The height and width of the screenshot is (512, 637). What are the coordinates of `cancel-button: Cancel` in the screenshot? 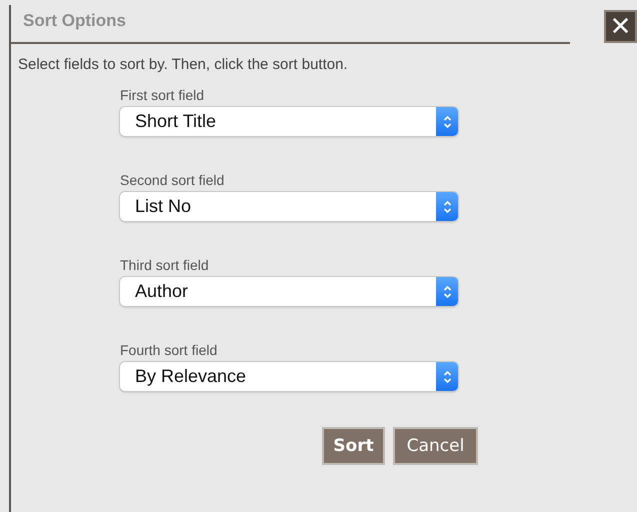 It's located at (435, 446).